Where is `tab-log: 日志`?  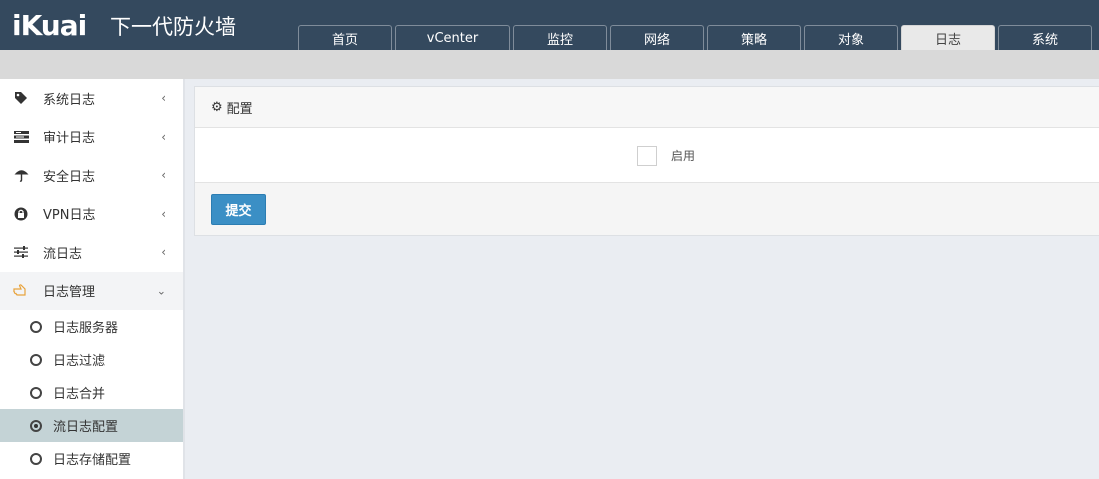 tab-log: 日志 is located at coordinates (948, 37).